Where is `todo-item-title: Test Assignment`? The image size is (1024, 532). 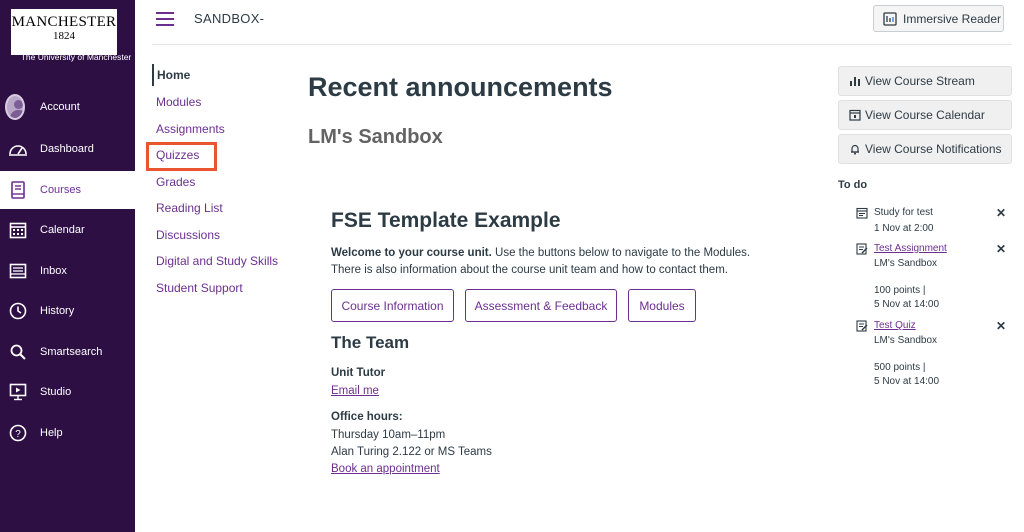
todo-item-title: Test Assignment is located at coordinates (910, 248).